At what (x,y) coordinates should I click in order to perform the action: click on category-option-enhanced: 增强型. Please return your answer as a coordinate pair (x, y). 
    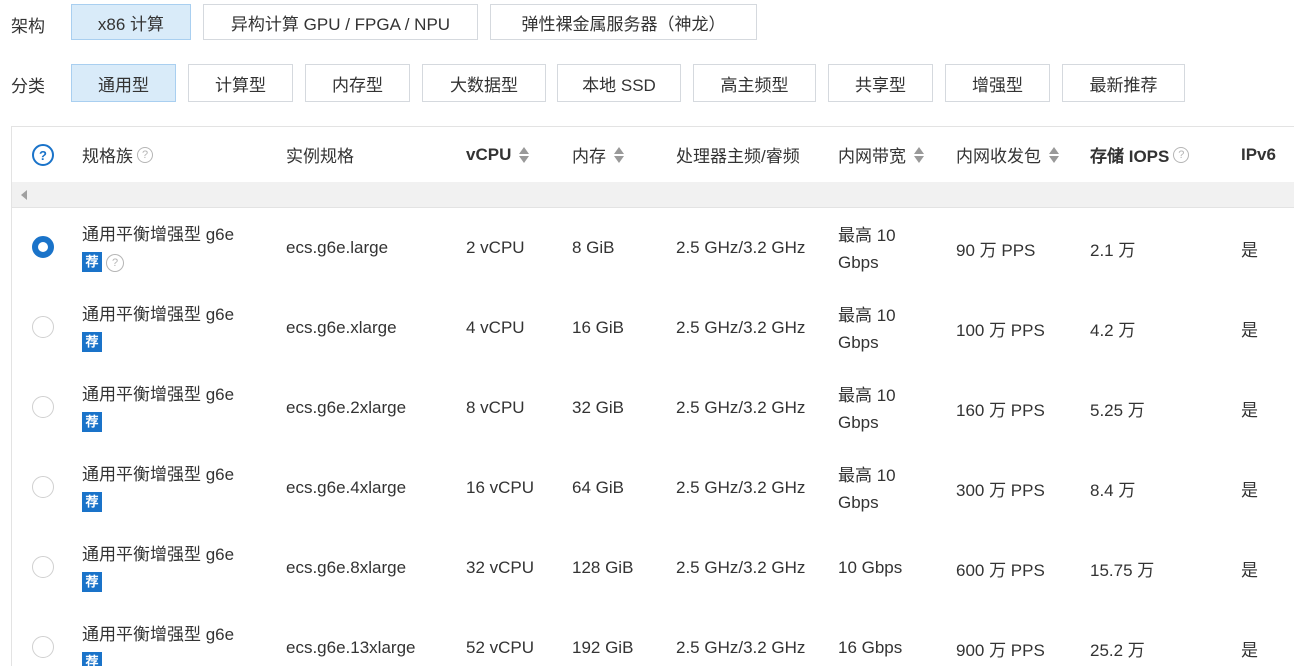
    Looking at the image, I should click on (997, 83).